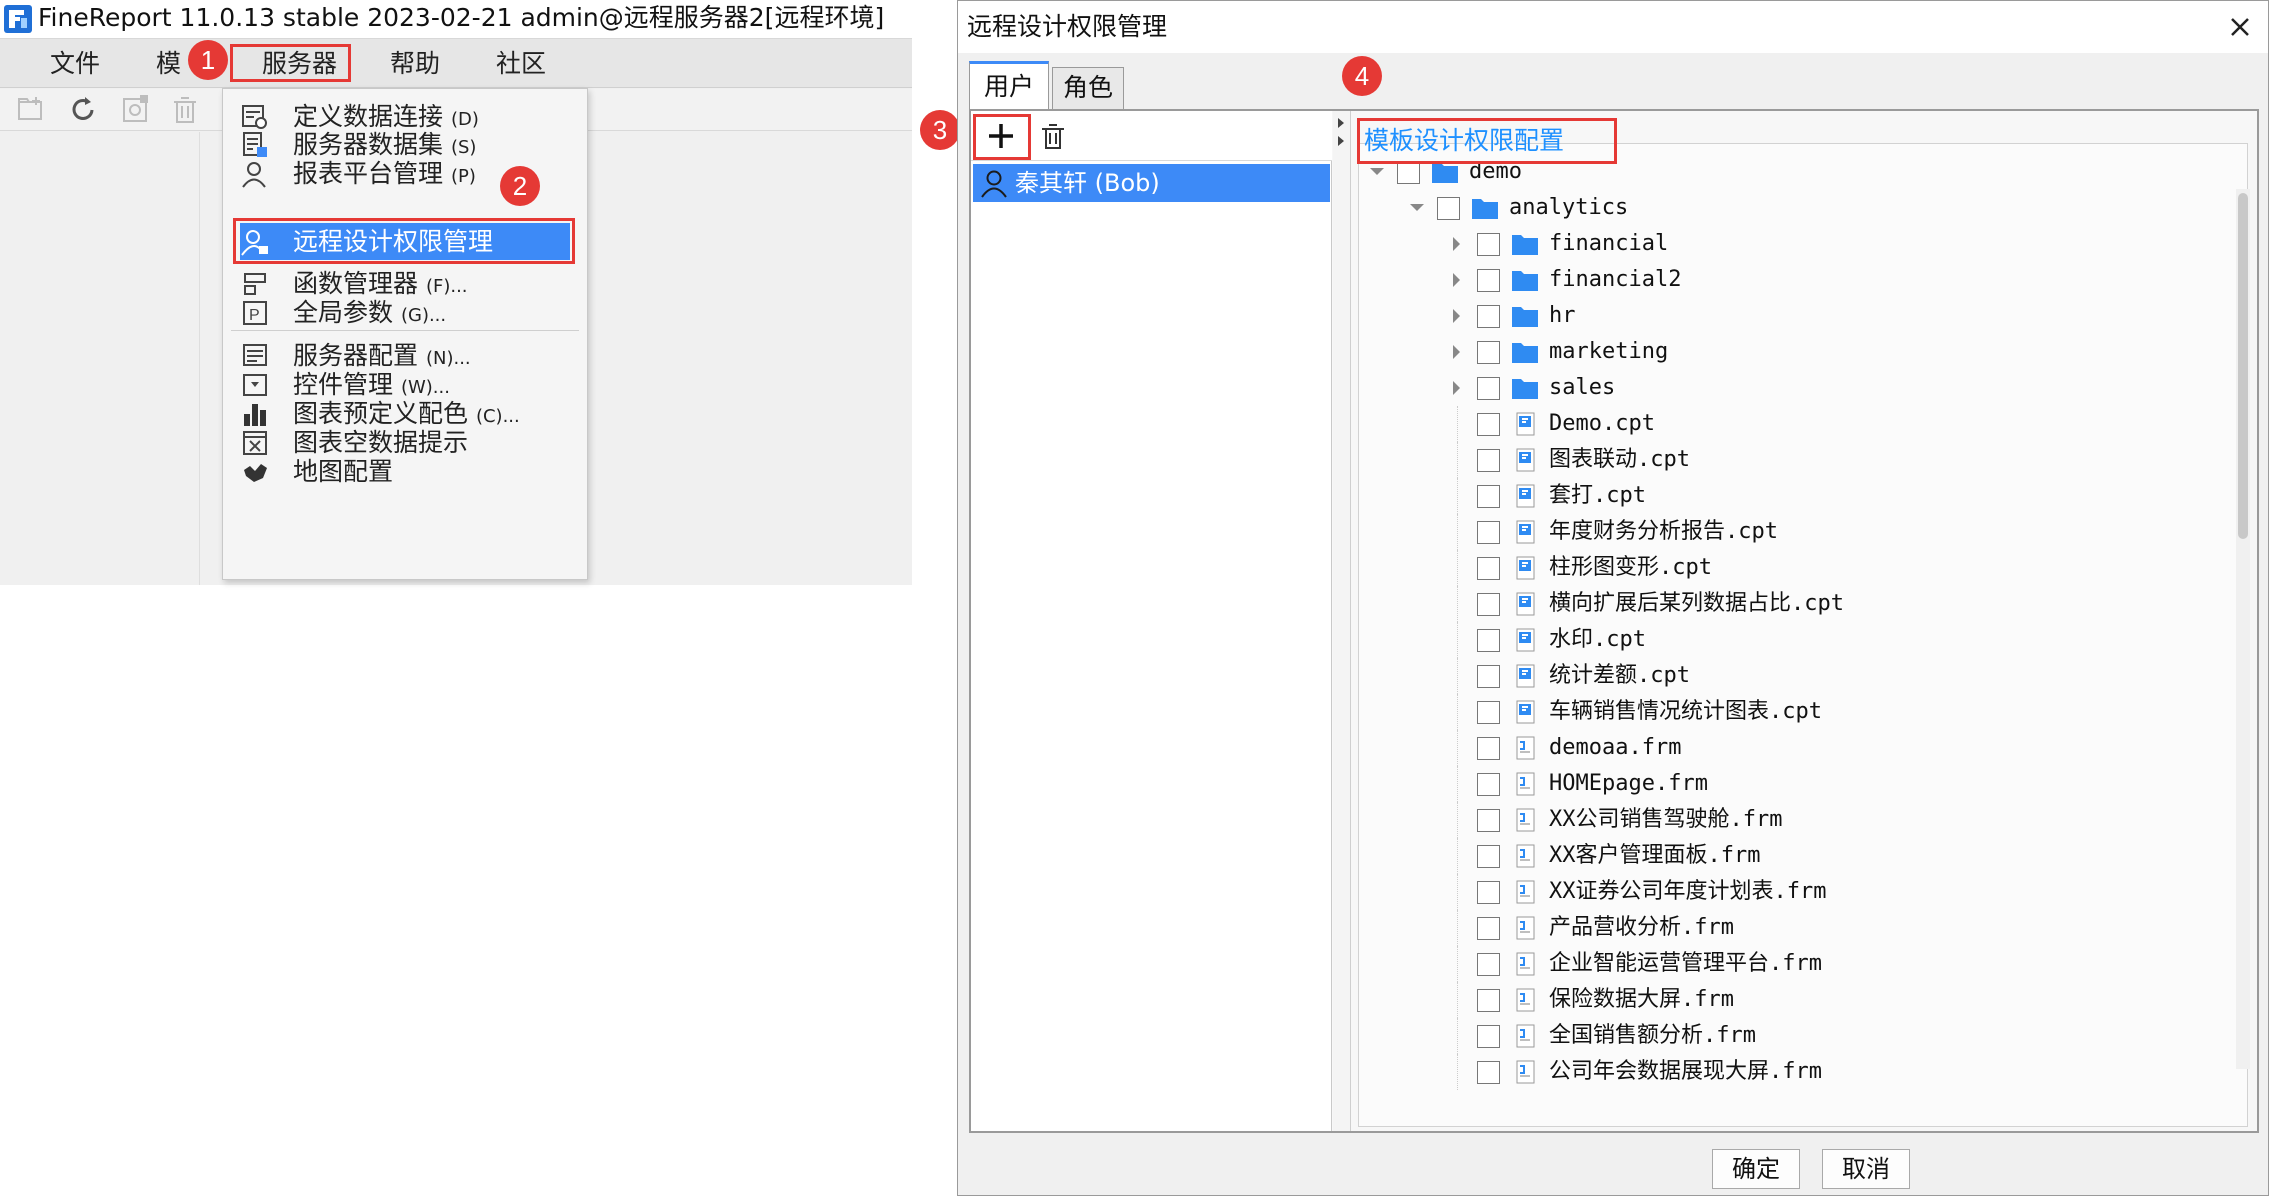 The width and height of the screenshot is (2269, 1196). What do you see at coordinates (405, 472) in the screenshot?
I see `menu-item-map-config: 地图配置` at bounding box center [405, 472].